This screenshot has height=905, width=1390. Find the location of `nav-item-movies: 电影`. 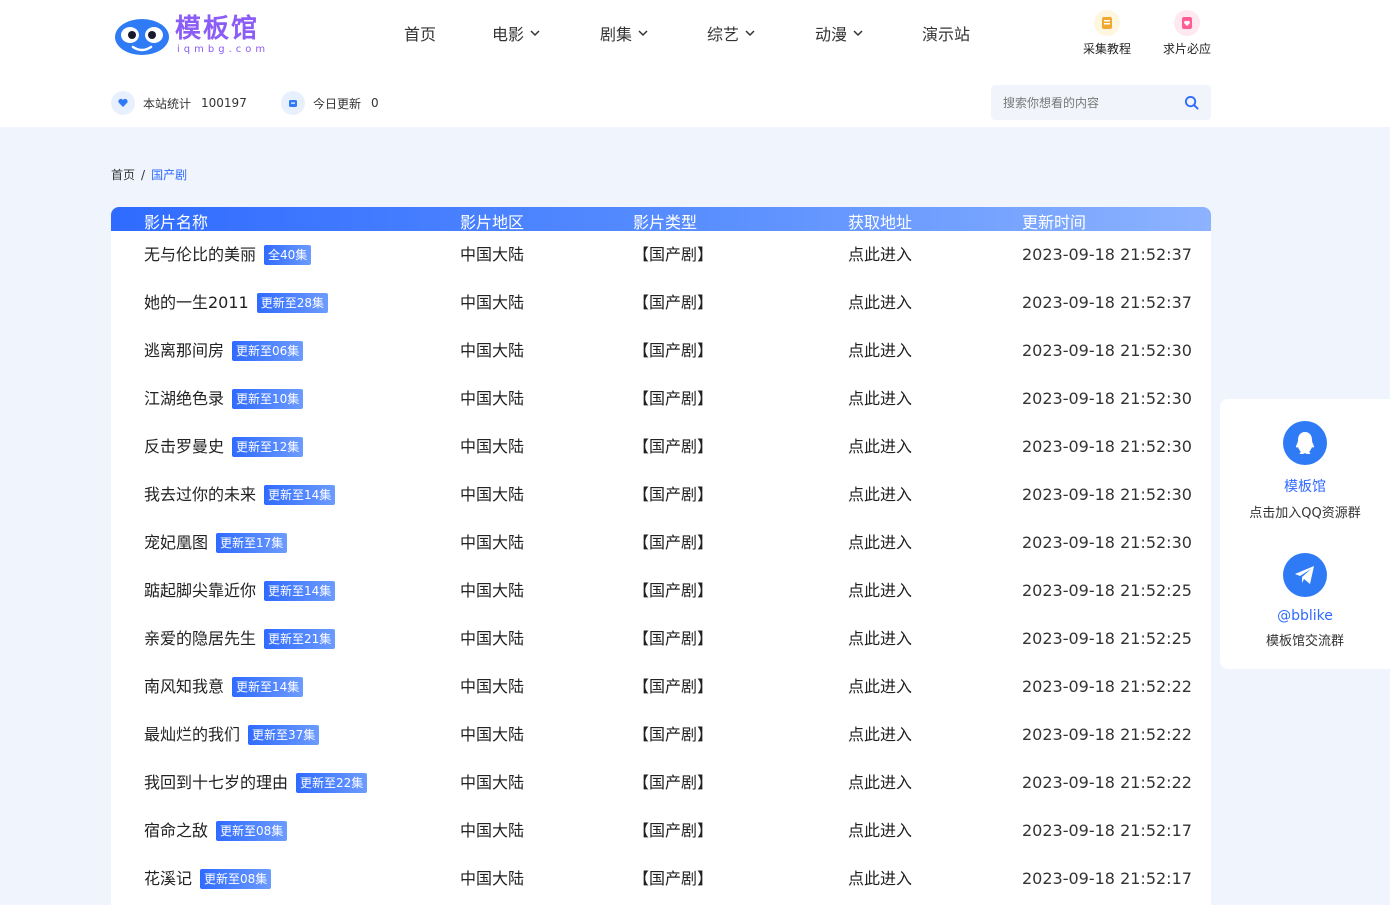

nav-item-movies: 电影 is located at coordinates (546, 33).